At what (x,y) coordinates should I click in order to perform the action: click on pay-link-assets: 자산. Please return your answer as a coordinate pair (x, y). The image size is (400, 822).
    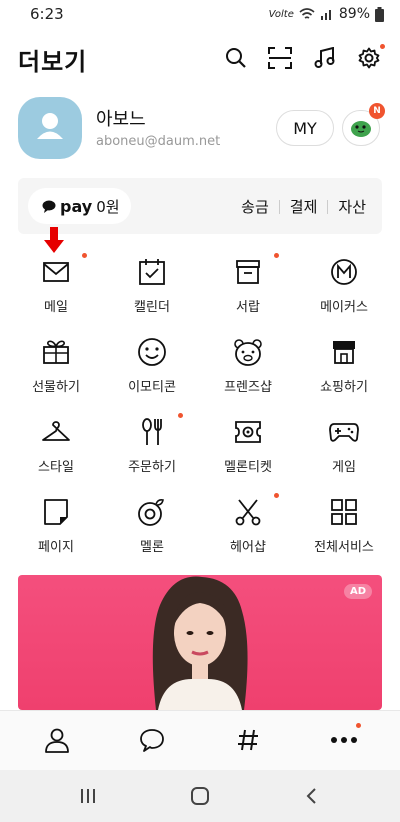
    Looking at the image, I should click on (352, 206).